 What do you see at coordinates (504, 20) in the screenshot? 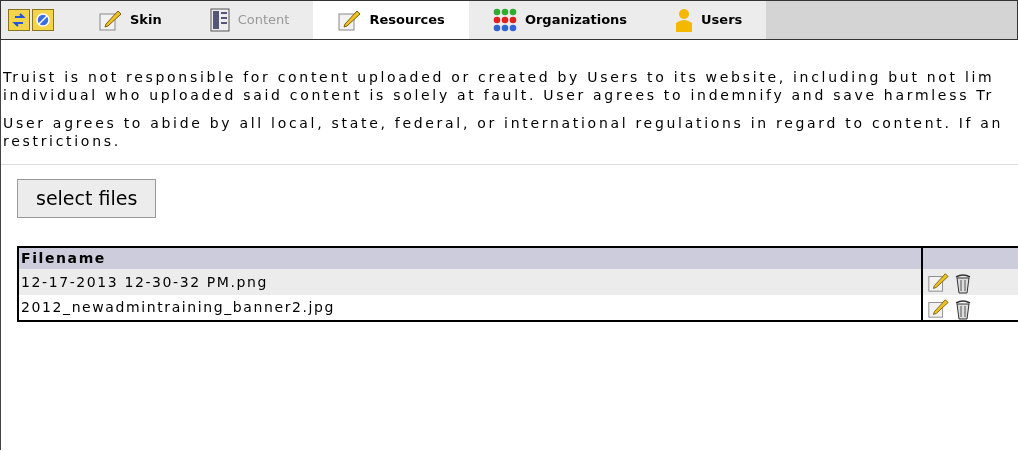
I see `people-grid-icon` at bounding box center [504, 20].